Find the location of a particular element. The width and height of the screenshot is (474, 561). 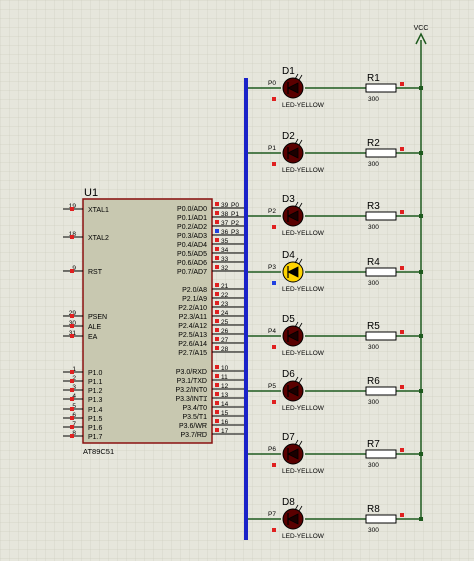

pin-name: P0.6/AD6 is located at coordinates (192, 263).